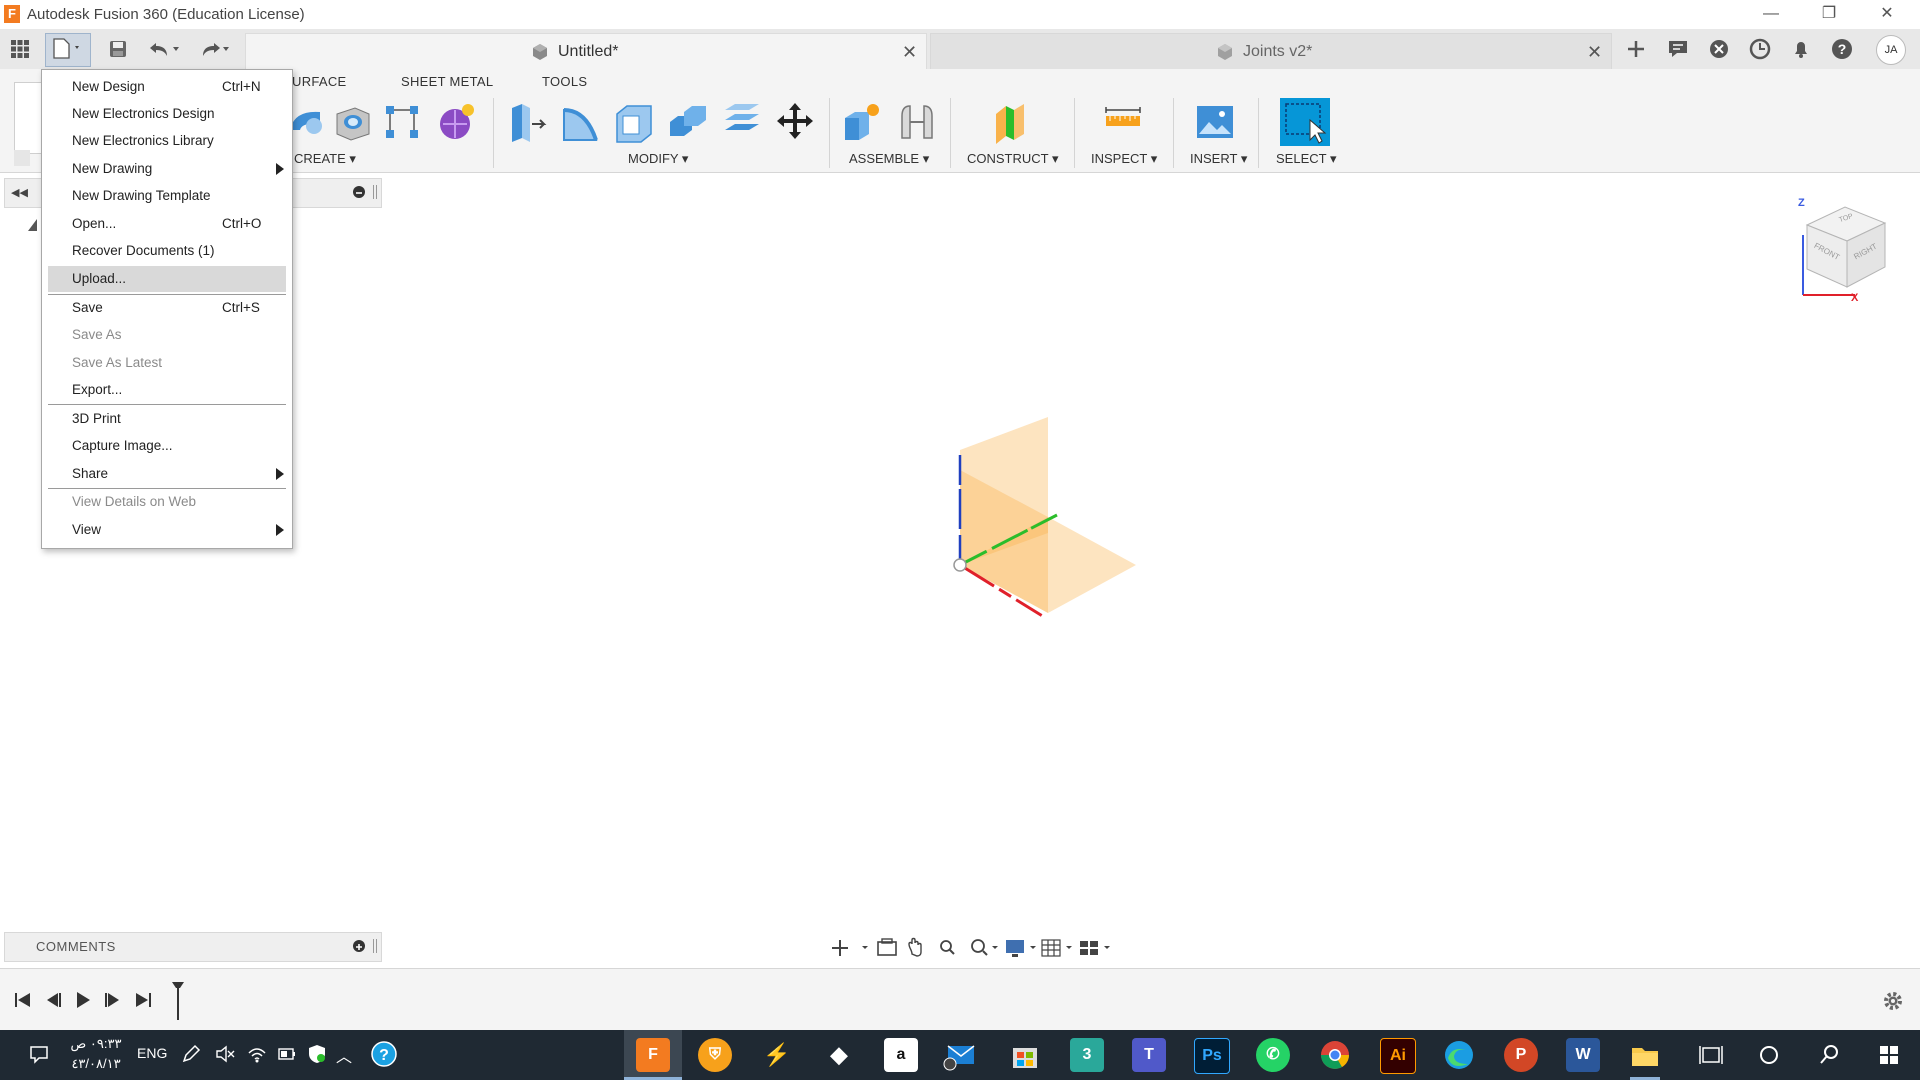 The height and width of the screenshot is (1085, 1920). I want to click on bitwarden-taskbar-icon: ⛨, so click(715, 1055).